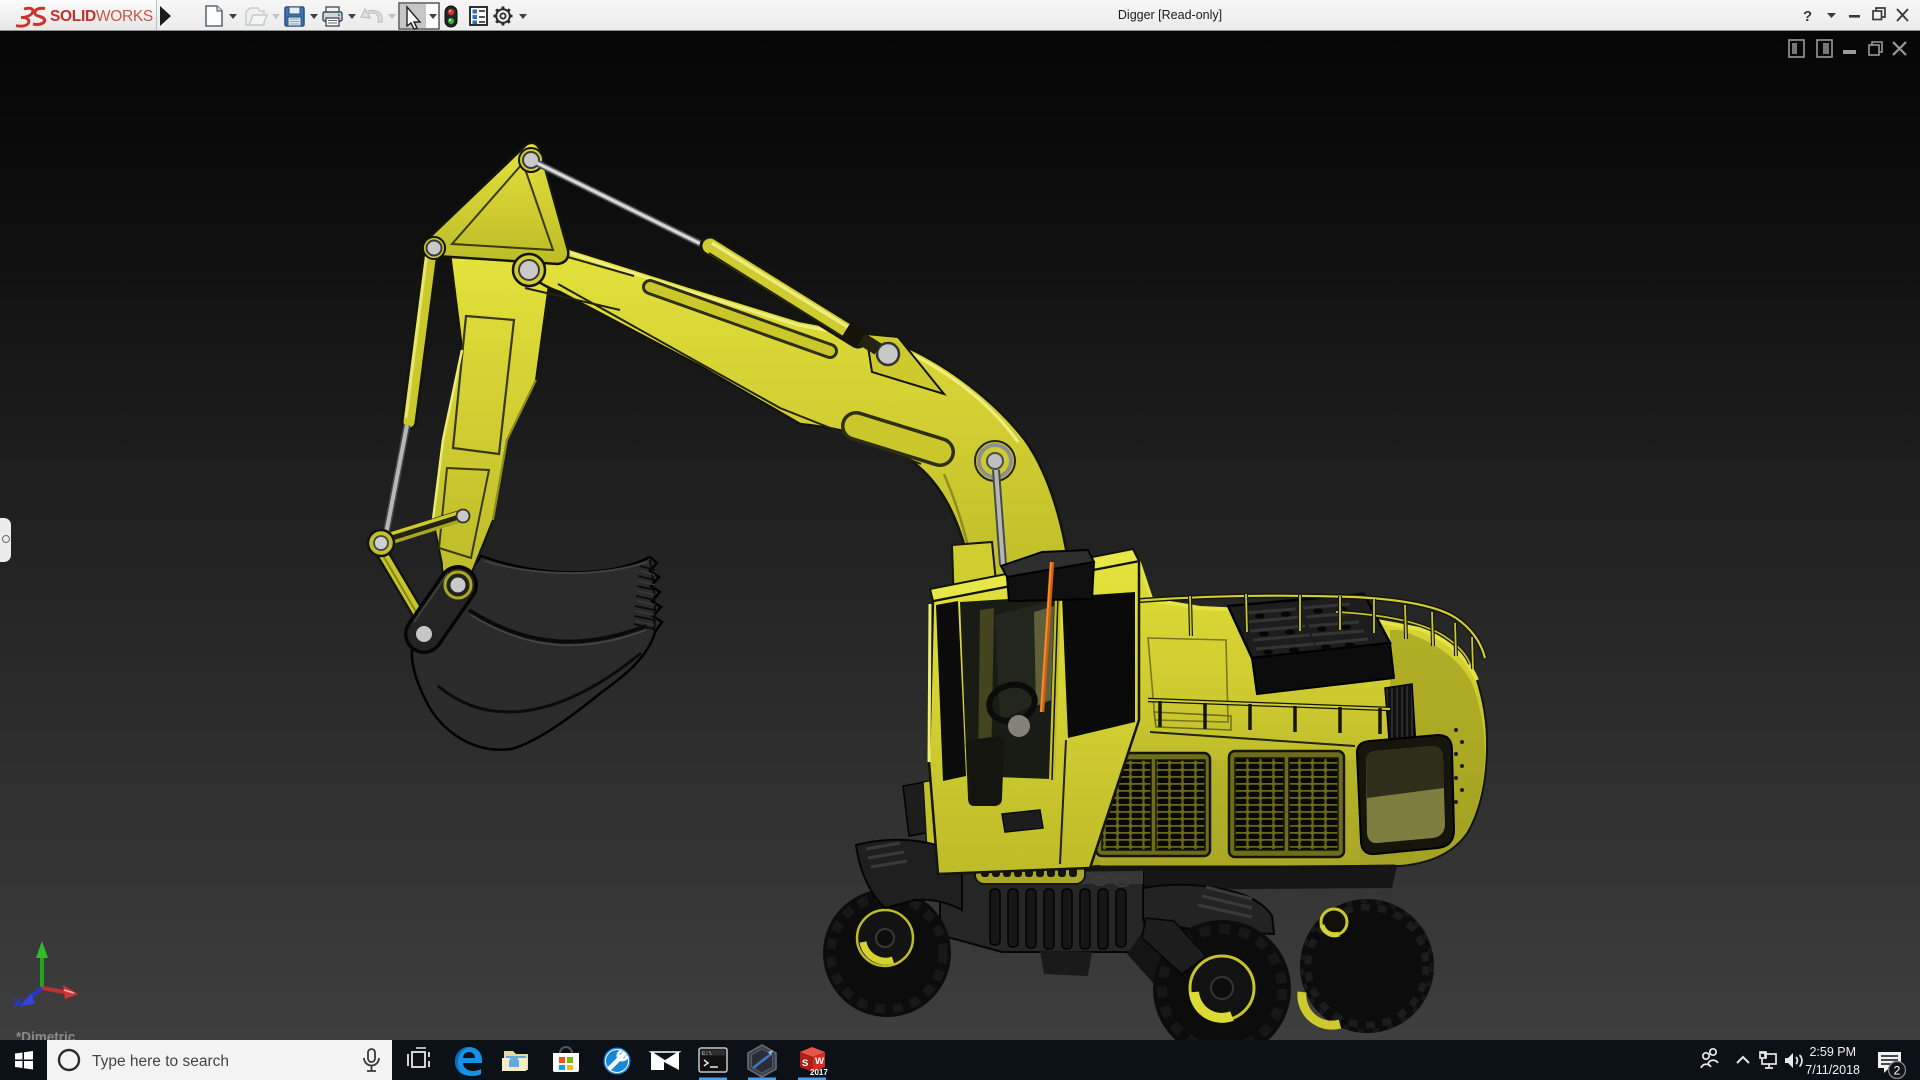 The image size is (1920, 1080). Describe the element at coordinates (707, 1053) in the screenshot. I see `svg-text: C:\` at that location.